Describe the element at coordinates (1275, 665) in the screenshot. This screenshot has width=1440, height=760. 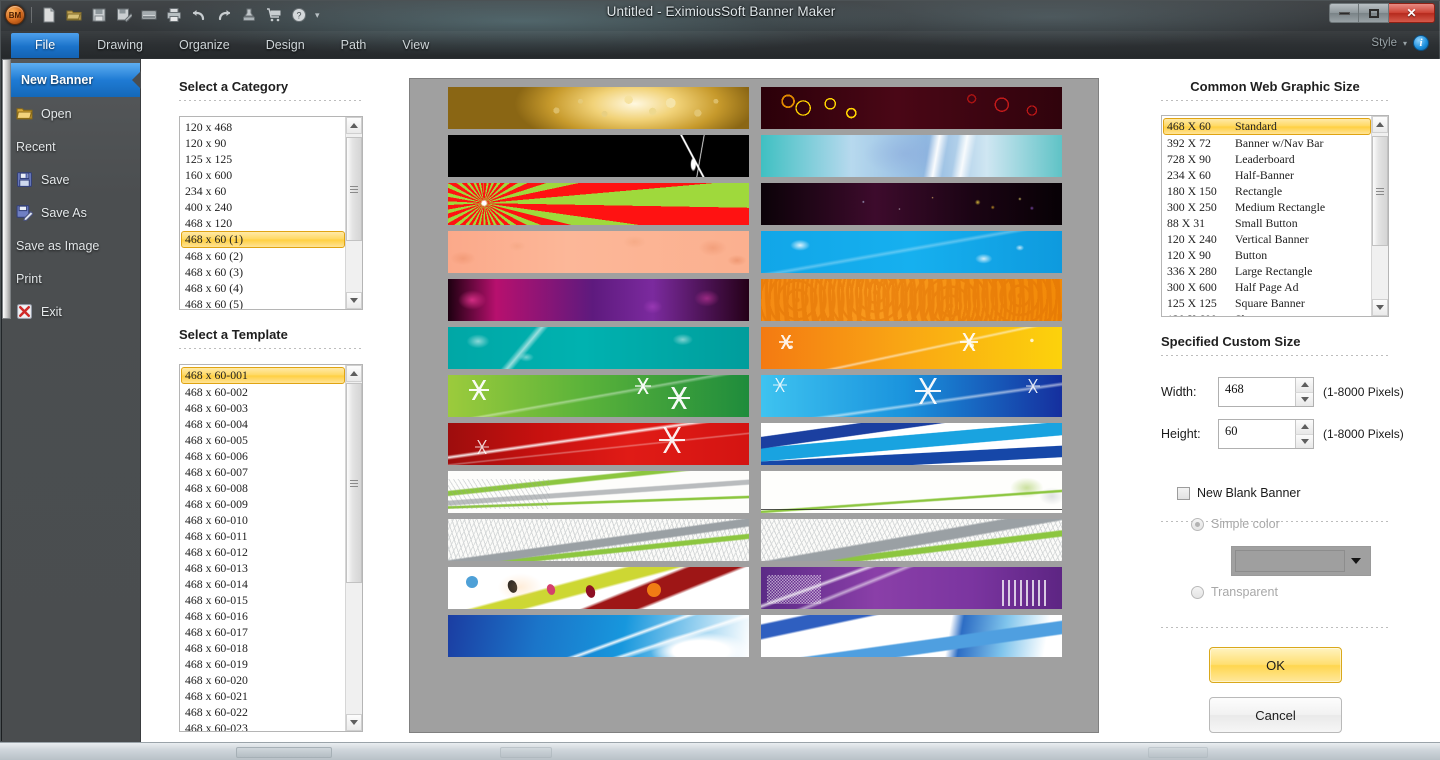
I see `ok-button: OK` at that location.